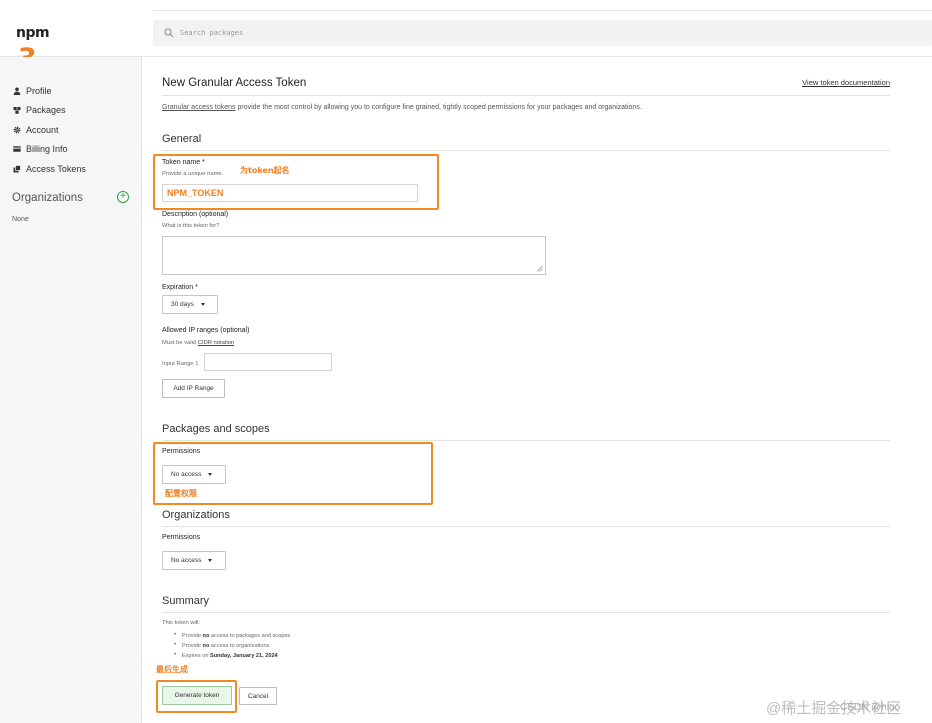  I want to click on ip-range-input, so click(268, 362).